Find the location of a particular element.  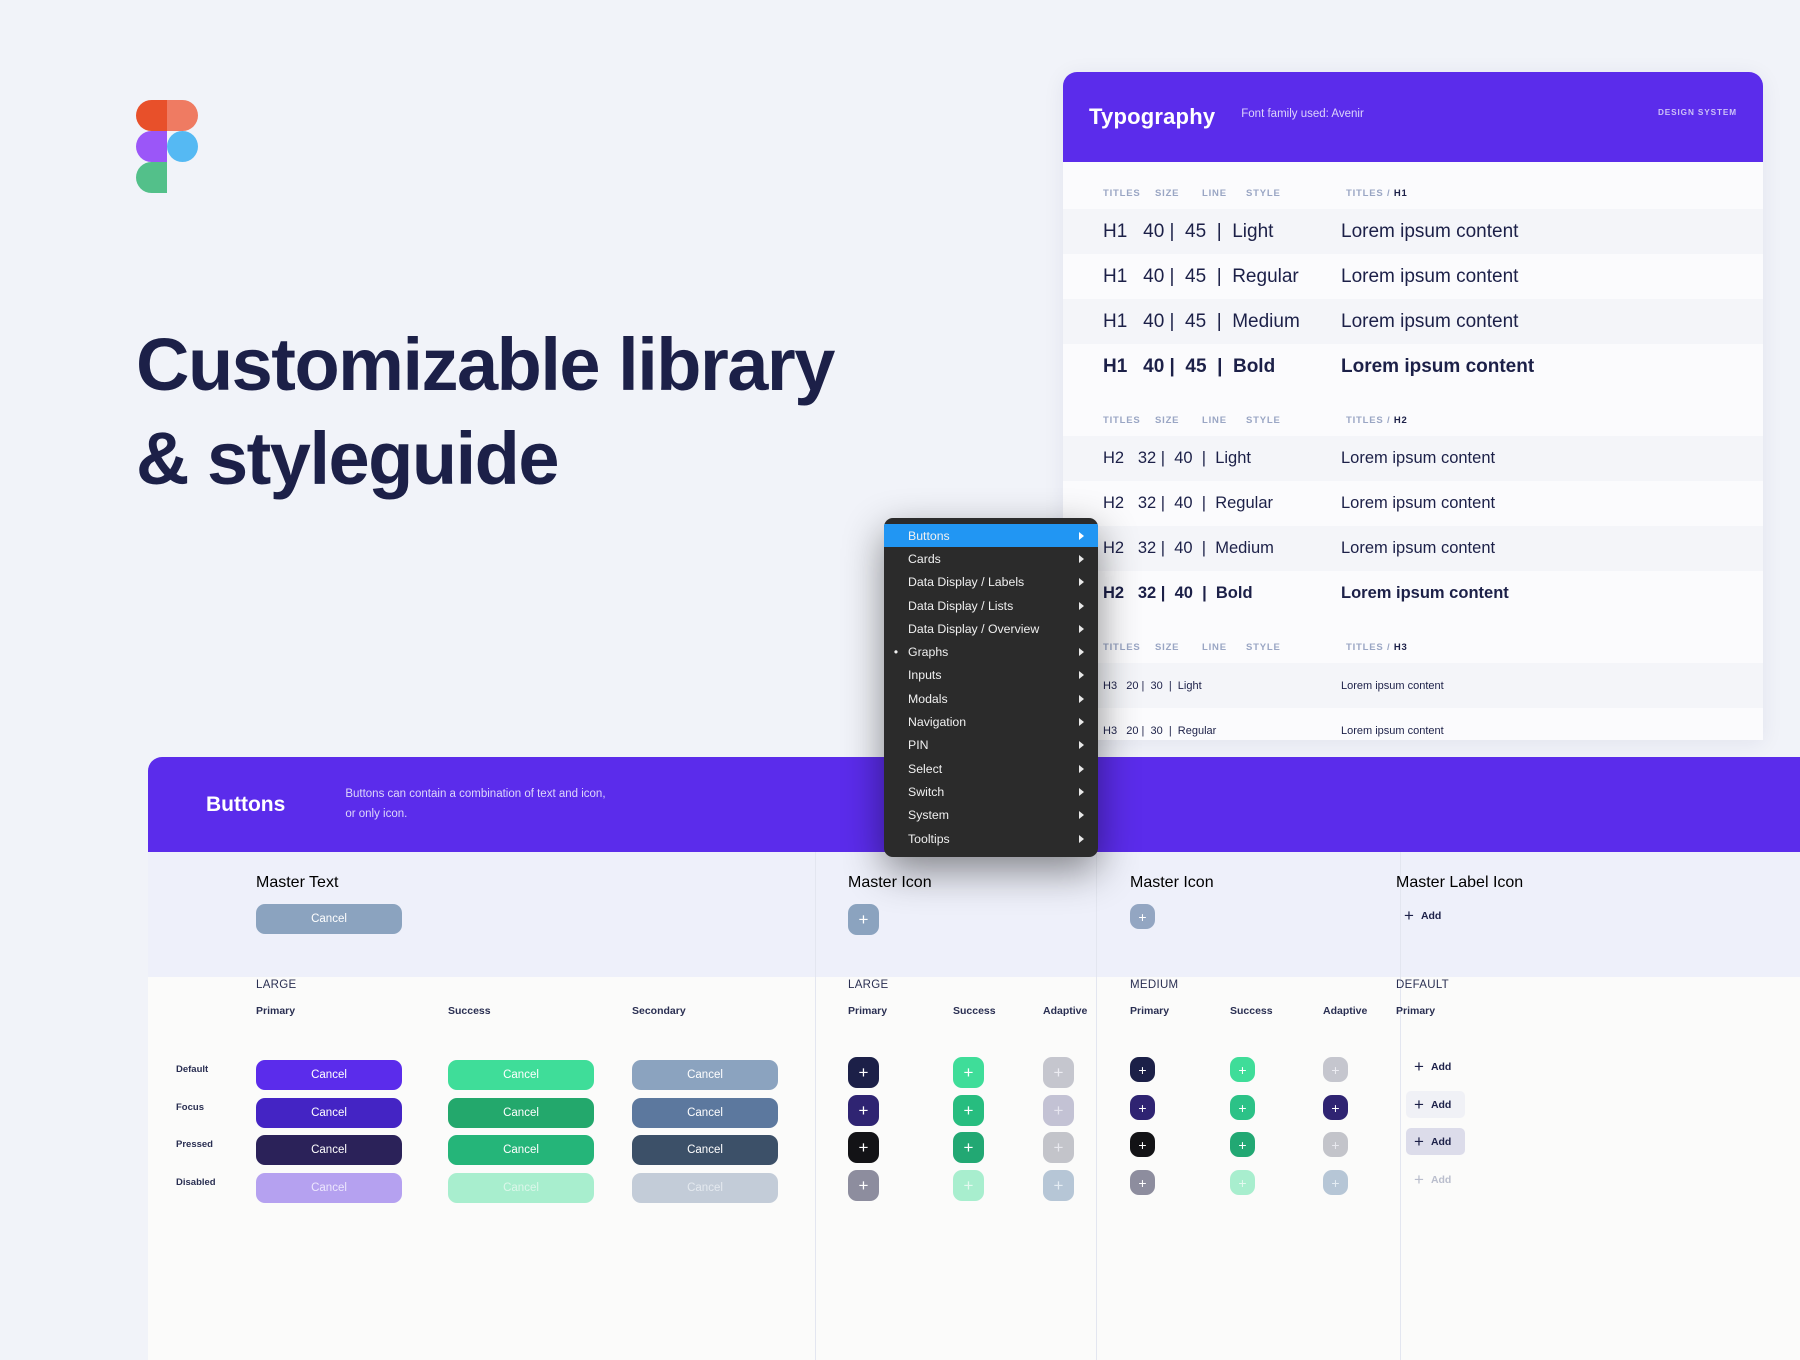

typography-spec: H1 40 | 45 | Regular is located at coordinates (1201, 276).